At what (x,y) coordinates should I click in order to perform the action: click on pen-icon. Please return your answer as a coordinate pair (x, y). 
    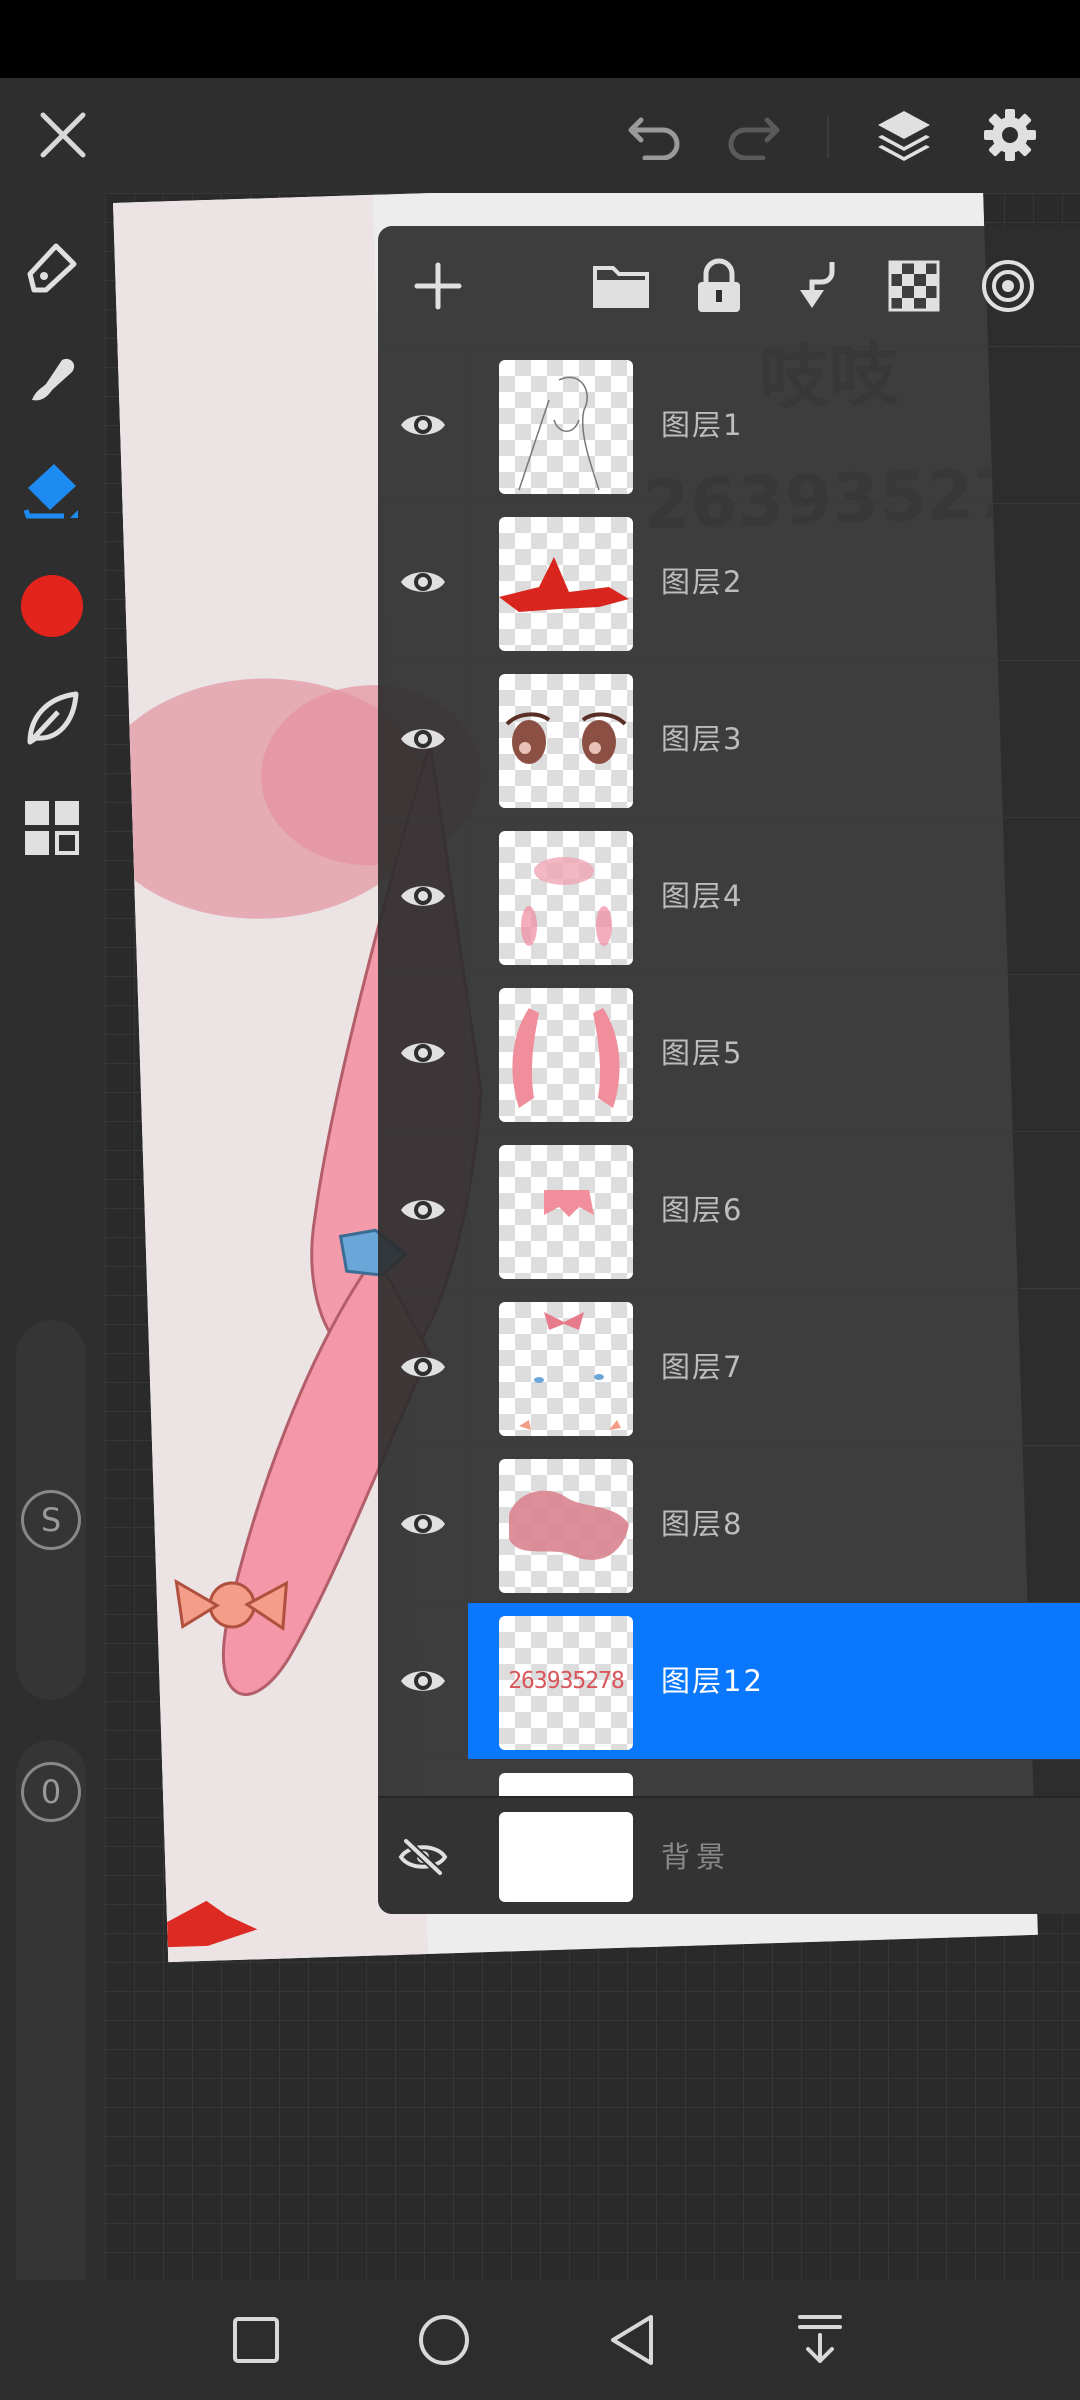
    Looking at the image, I should click on (52, 268).